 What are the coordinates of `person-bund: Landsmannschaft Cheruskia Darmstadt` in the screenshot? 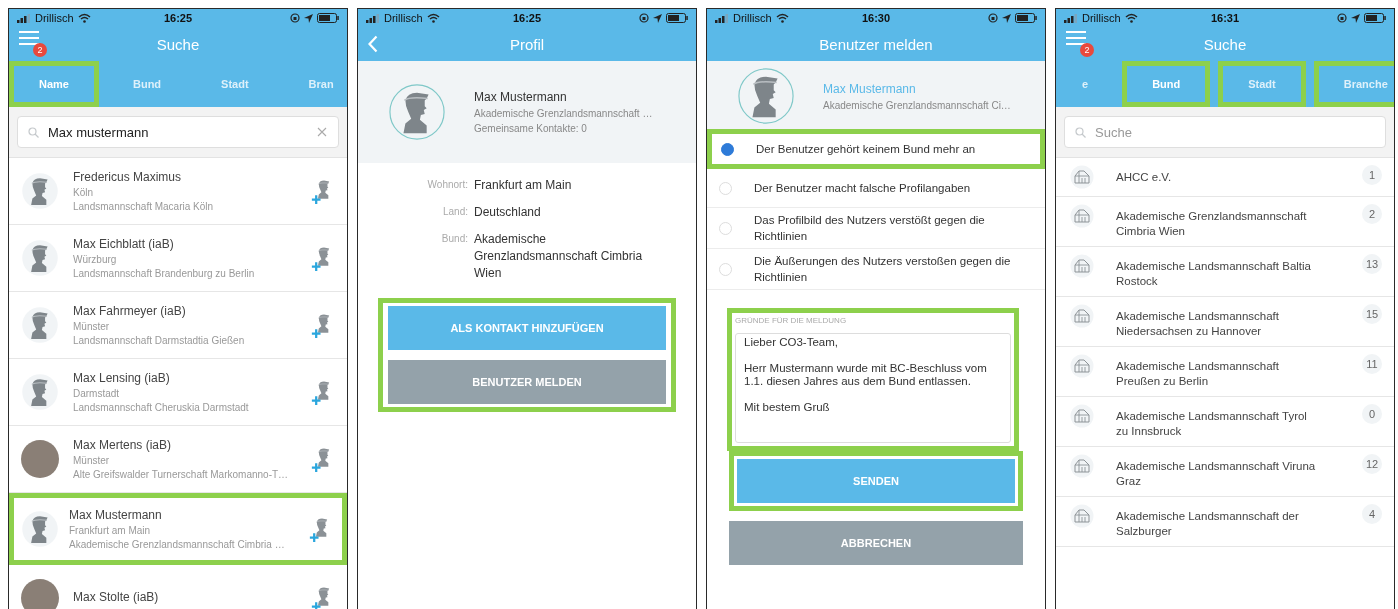 It's located at (161, 407).